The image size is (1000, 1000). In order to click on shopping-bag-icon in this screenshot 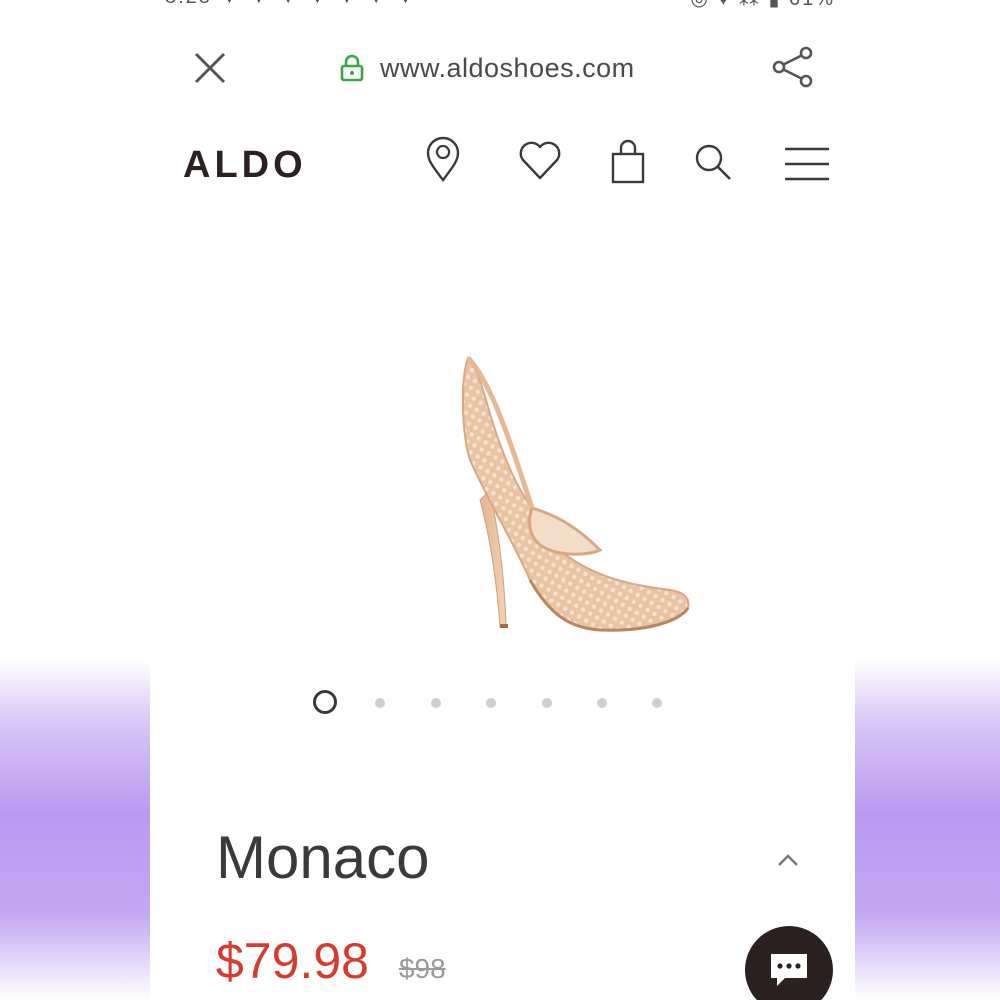, I will do `click(628, 161)`.